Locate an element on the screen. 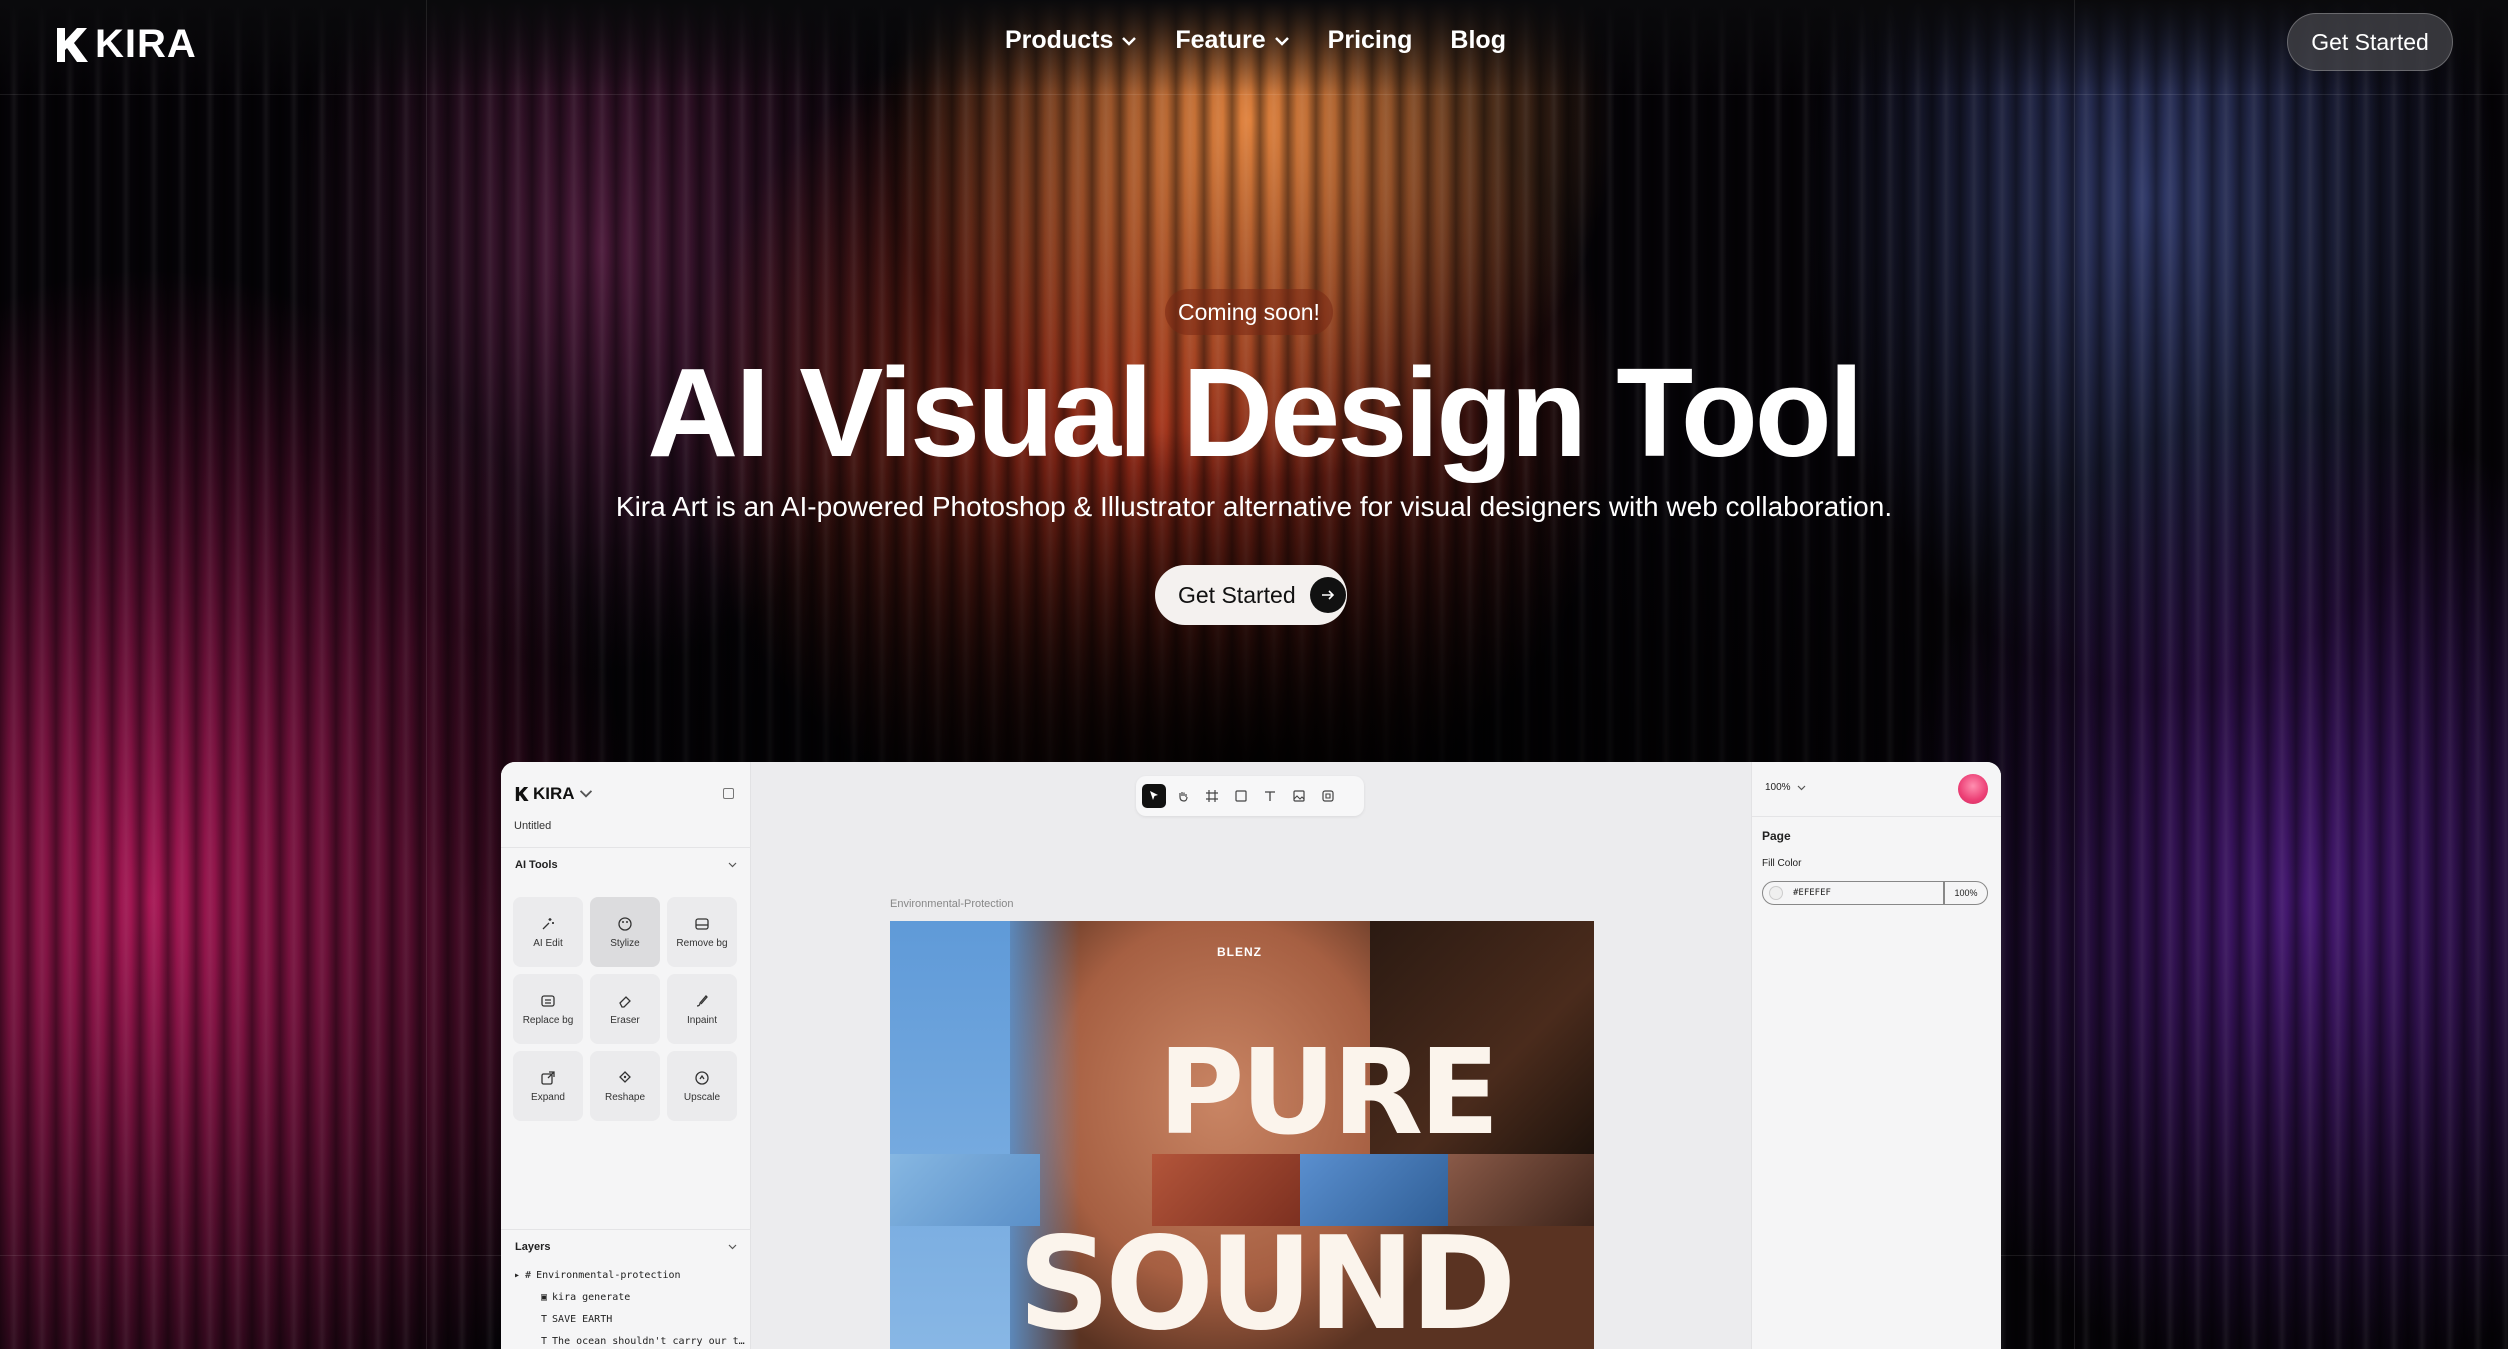 This screenshot has height=1349, width=2508. sparkle-icon is located at coordinates (548, 923).